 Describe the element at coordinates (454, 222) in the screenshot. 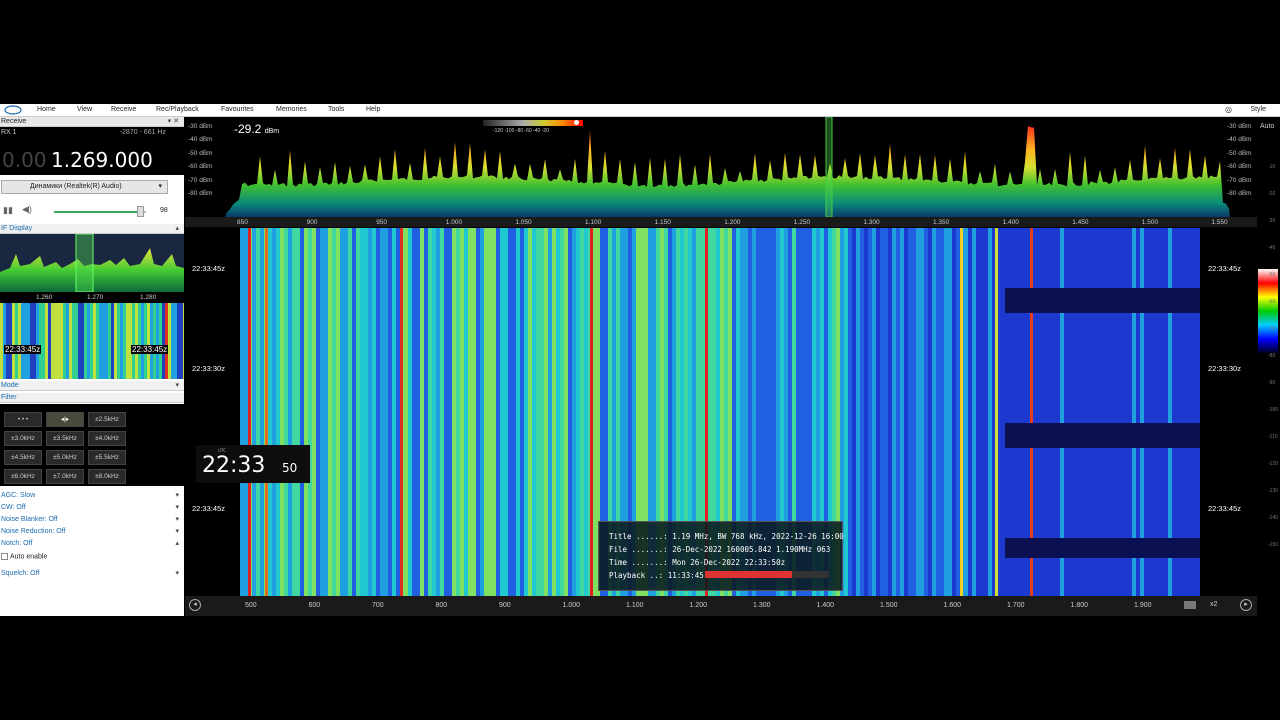

I see `spectrum-tick: 1.000` at that location.